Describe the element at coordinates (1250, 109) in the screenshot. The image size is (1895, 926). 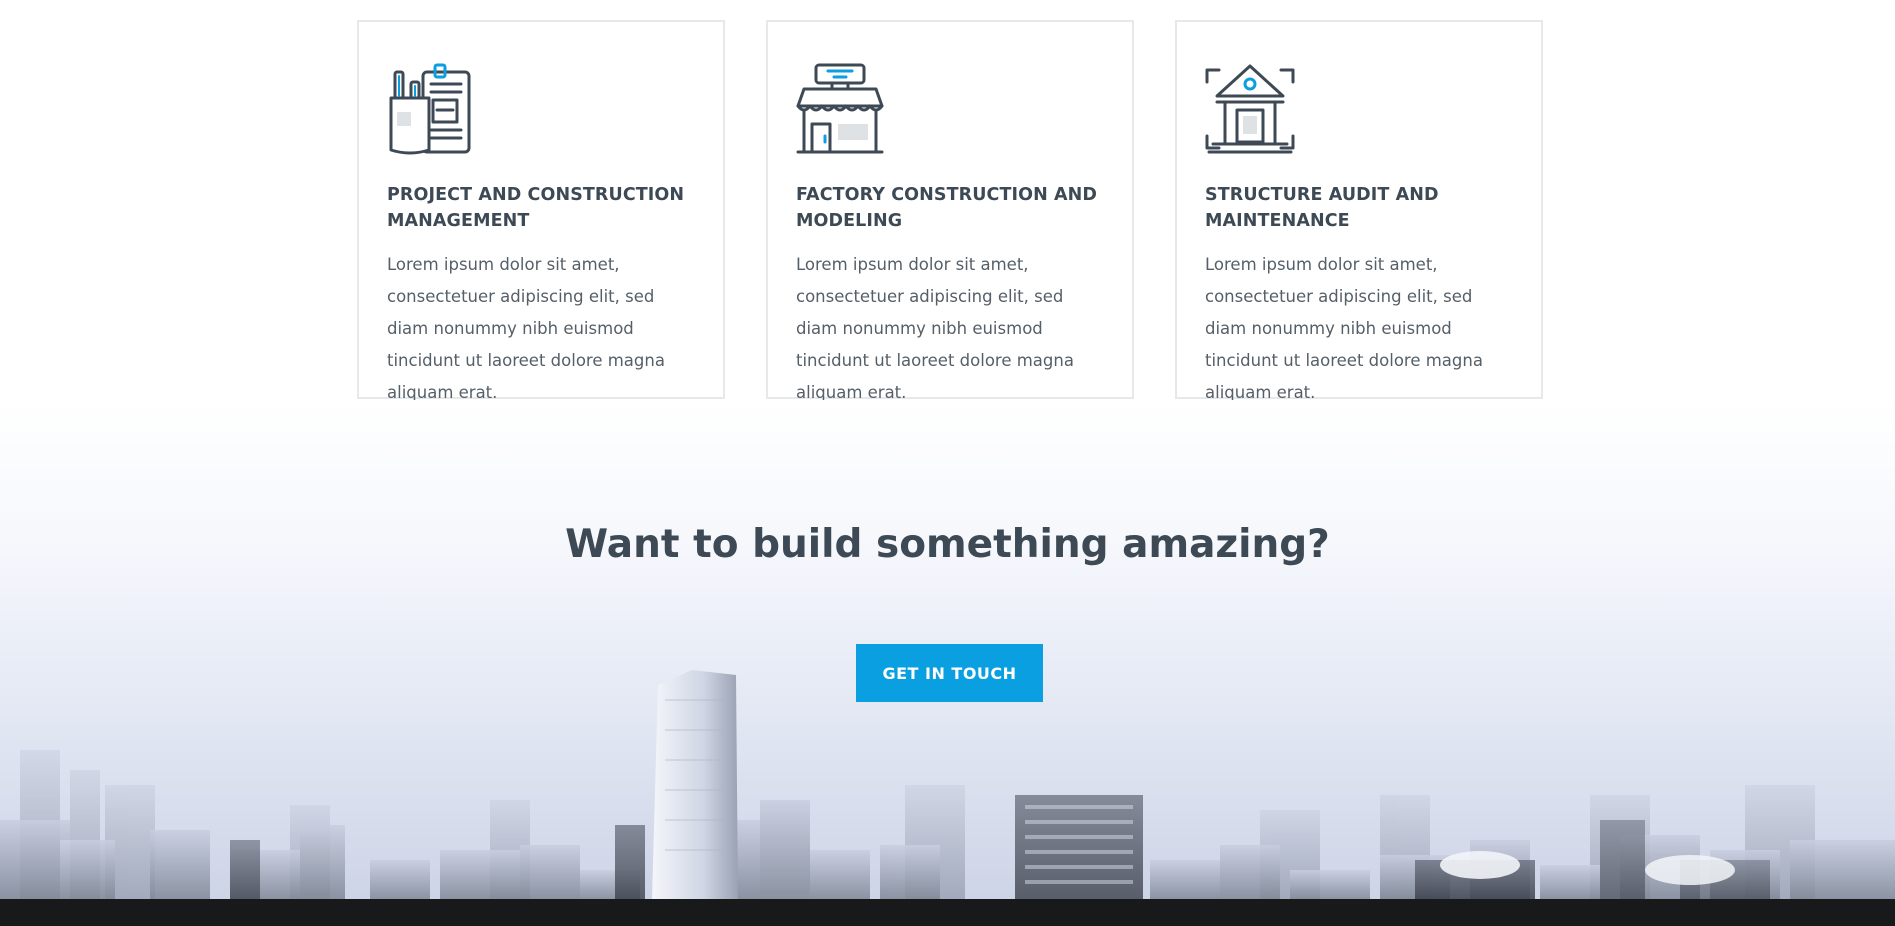
I see `institution-building-icon` at that location.